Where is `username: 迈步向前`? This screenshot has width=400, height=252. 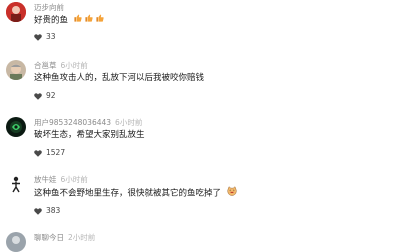
username: 迈步向前 is located at coordinates (49, 7).